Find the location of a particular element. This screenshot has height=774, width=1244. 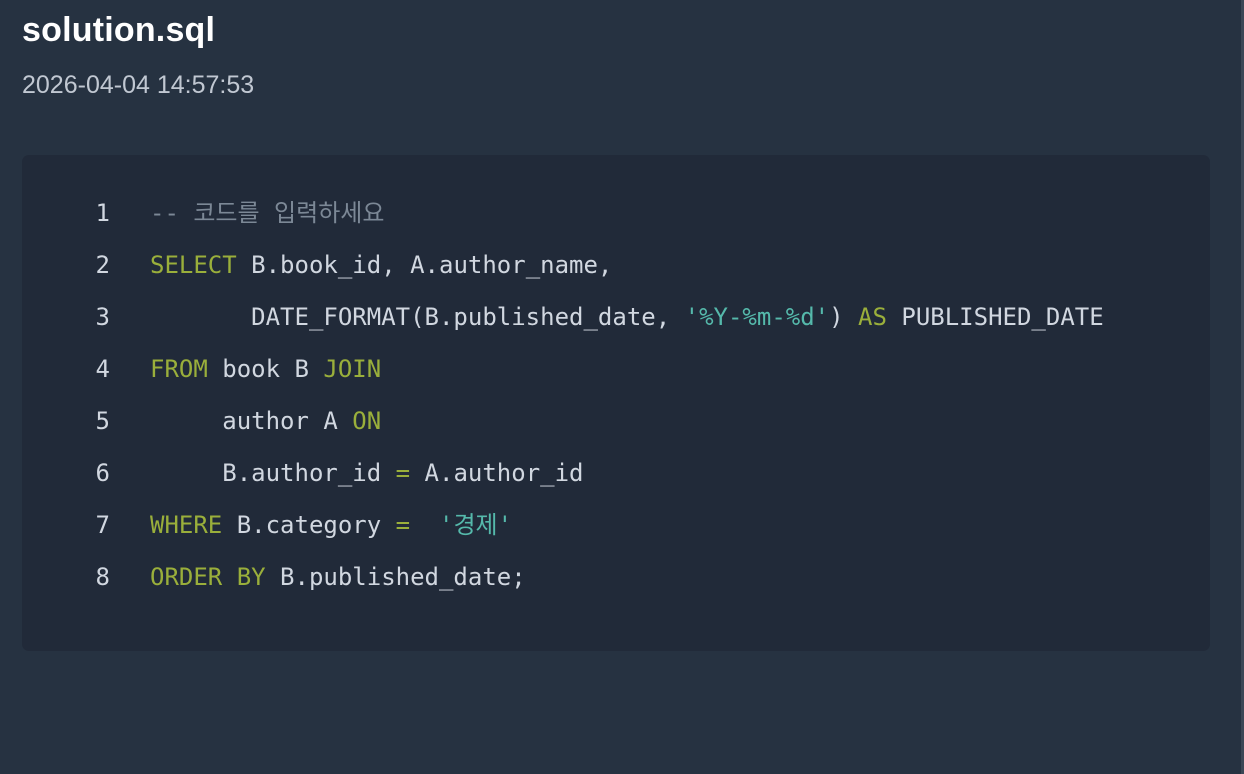

line-code: FROM book B JOIN is located at coordinates (265, 369).